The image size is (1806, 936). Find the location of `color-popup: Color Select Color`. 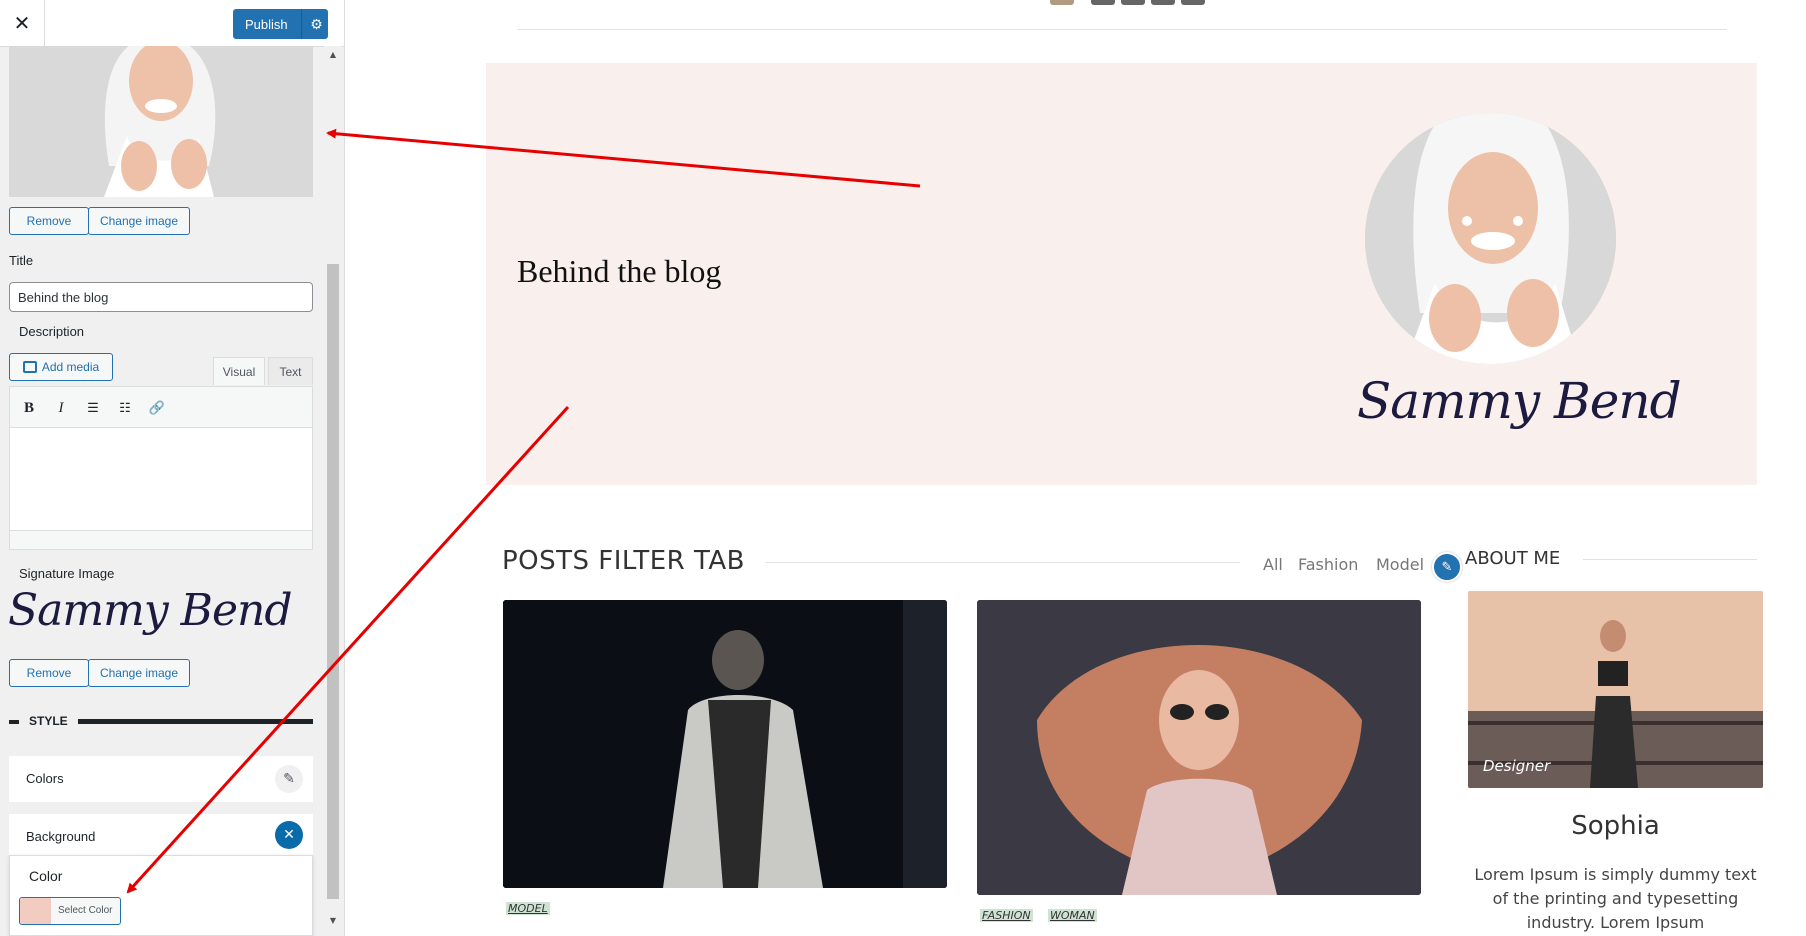

color-popup: Color Select Color is located at coordinates (161, 895).